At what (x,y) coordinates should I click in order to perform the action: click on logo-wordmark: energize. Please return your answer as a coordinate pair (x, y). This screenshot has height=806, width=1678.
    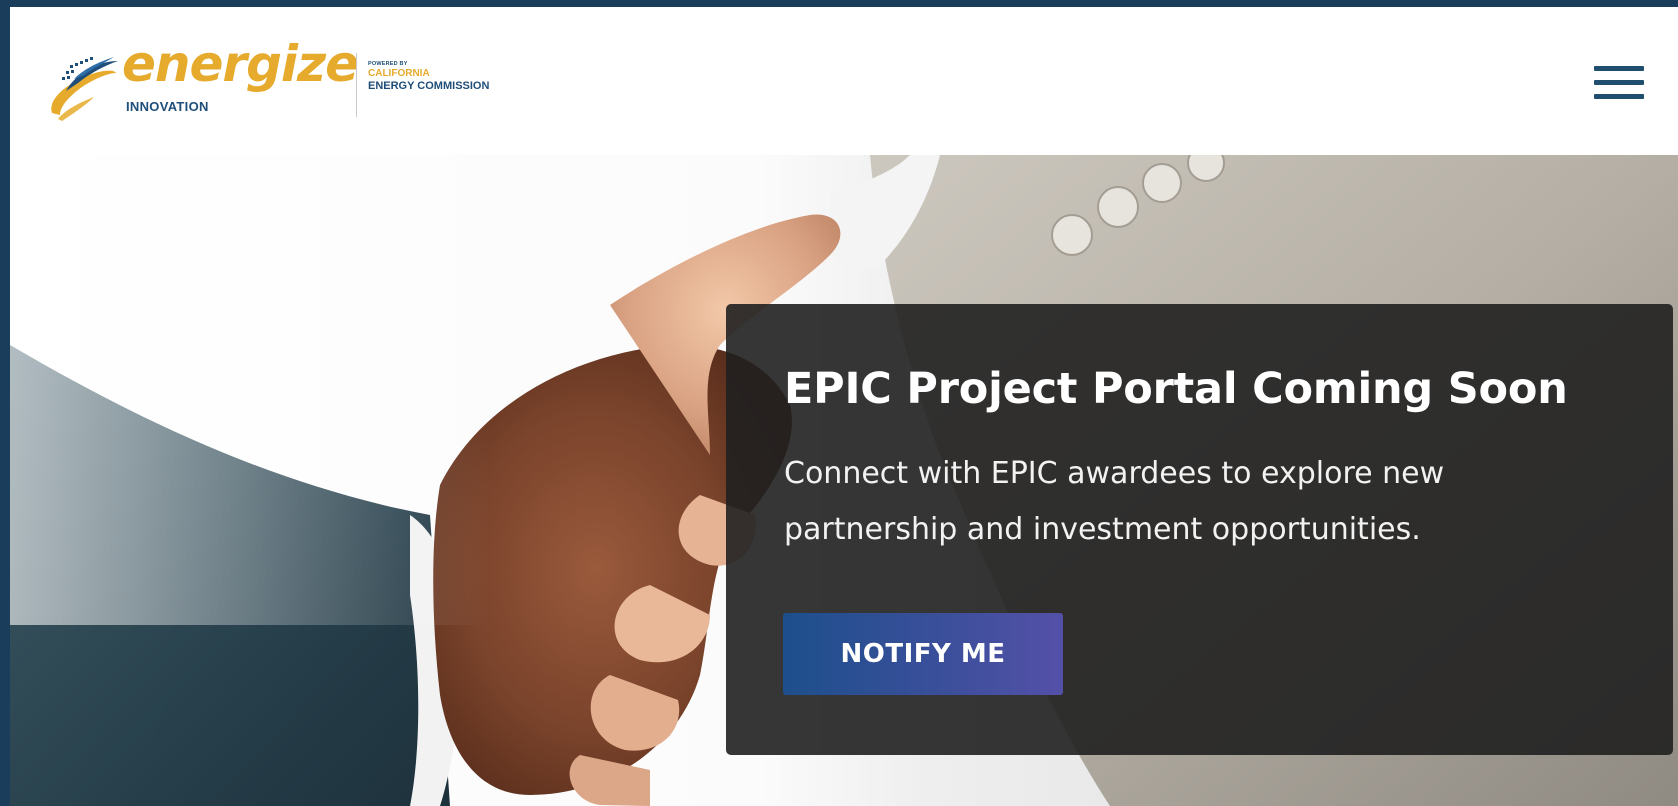
    Looking at the image, I should click on (240, 64).